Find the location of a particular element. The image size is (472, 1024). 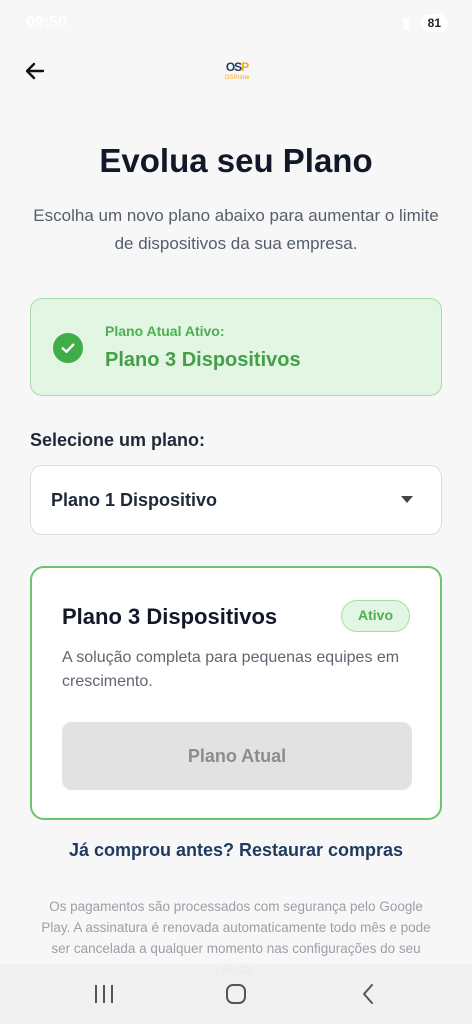

plan-select-value: Plano 1 Dispositivo is located at coordinates (134, 500).